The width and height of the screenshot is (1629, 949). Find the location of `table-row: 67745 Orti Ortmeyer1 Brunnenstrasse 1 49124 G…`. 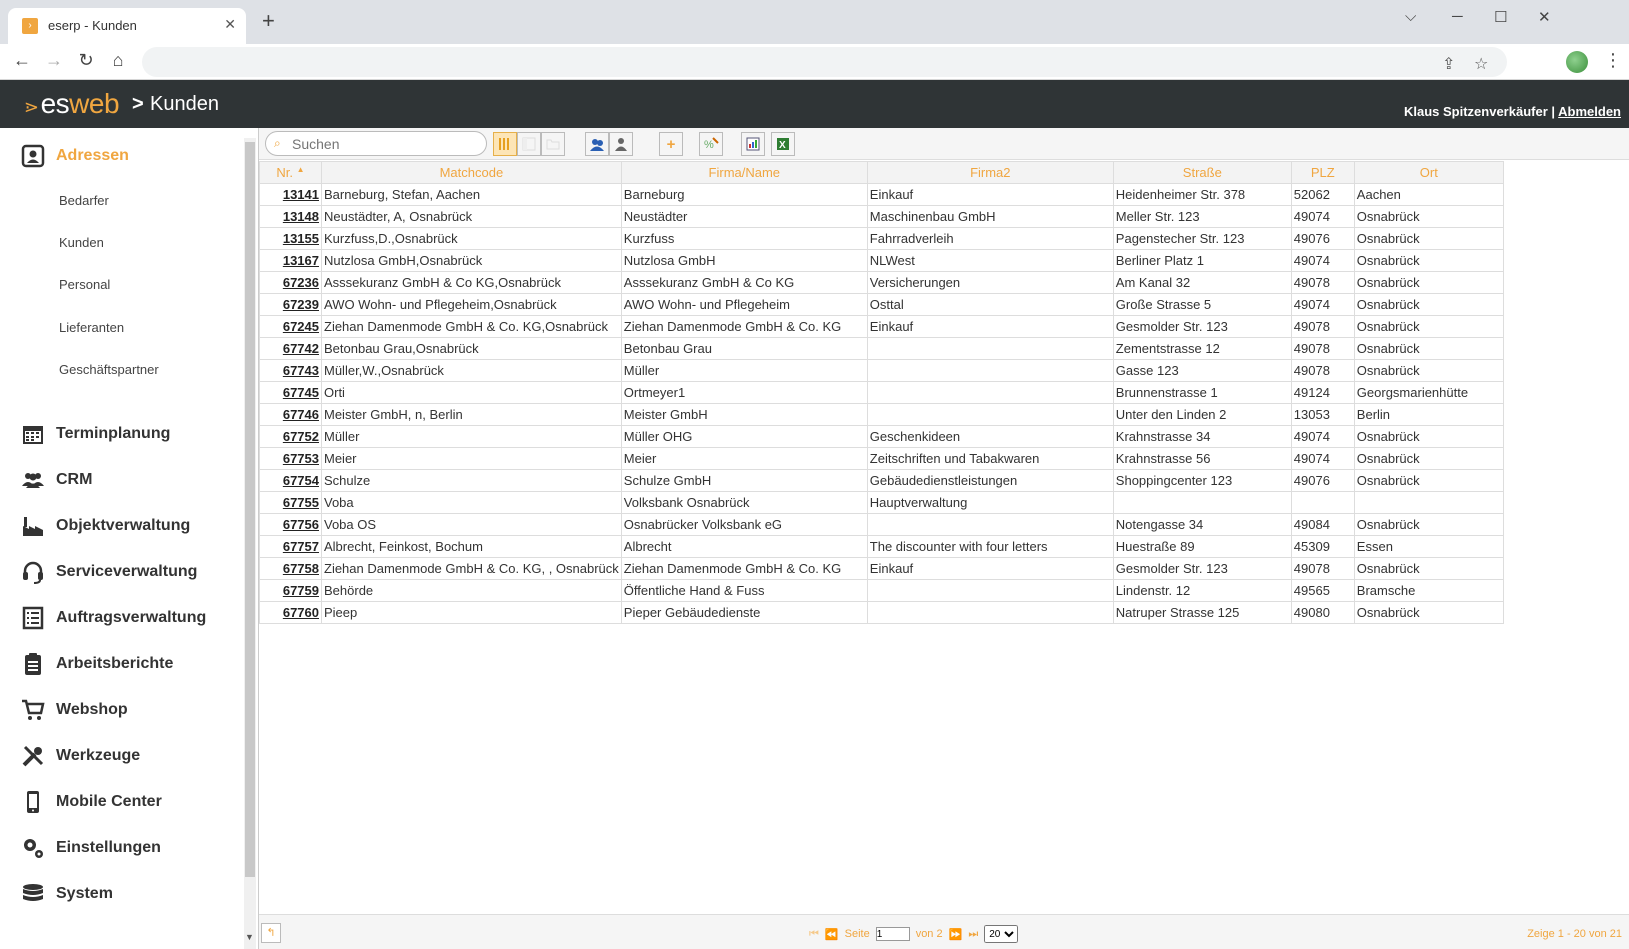

table-row: 67745 Orti Ortmeyer1 Brunnenstrasse 1 49124 G… is located at coordinates (881, 392).